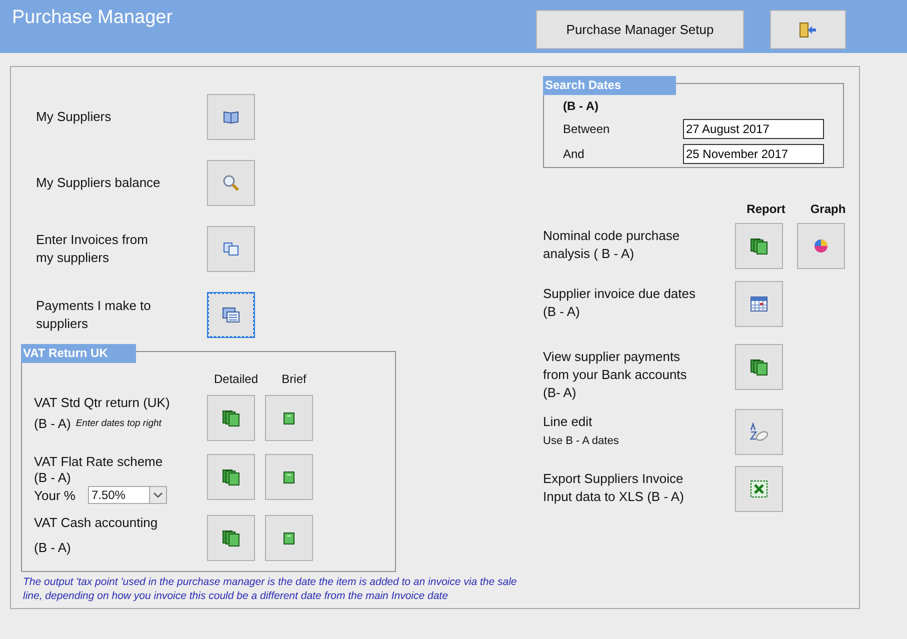 This screenshot has height=639, width=907. Describe the element at coordinates (74, 117) in the screenshot. I see `menu-label: My Suppliers` at that location.